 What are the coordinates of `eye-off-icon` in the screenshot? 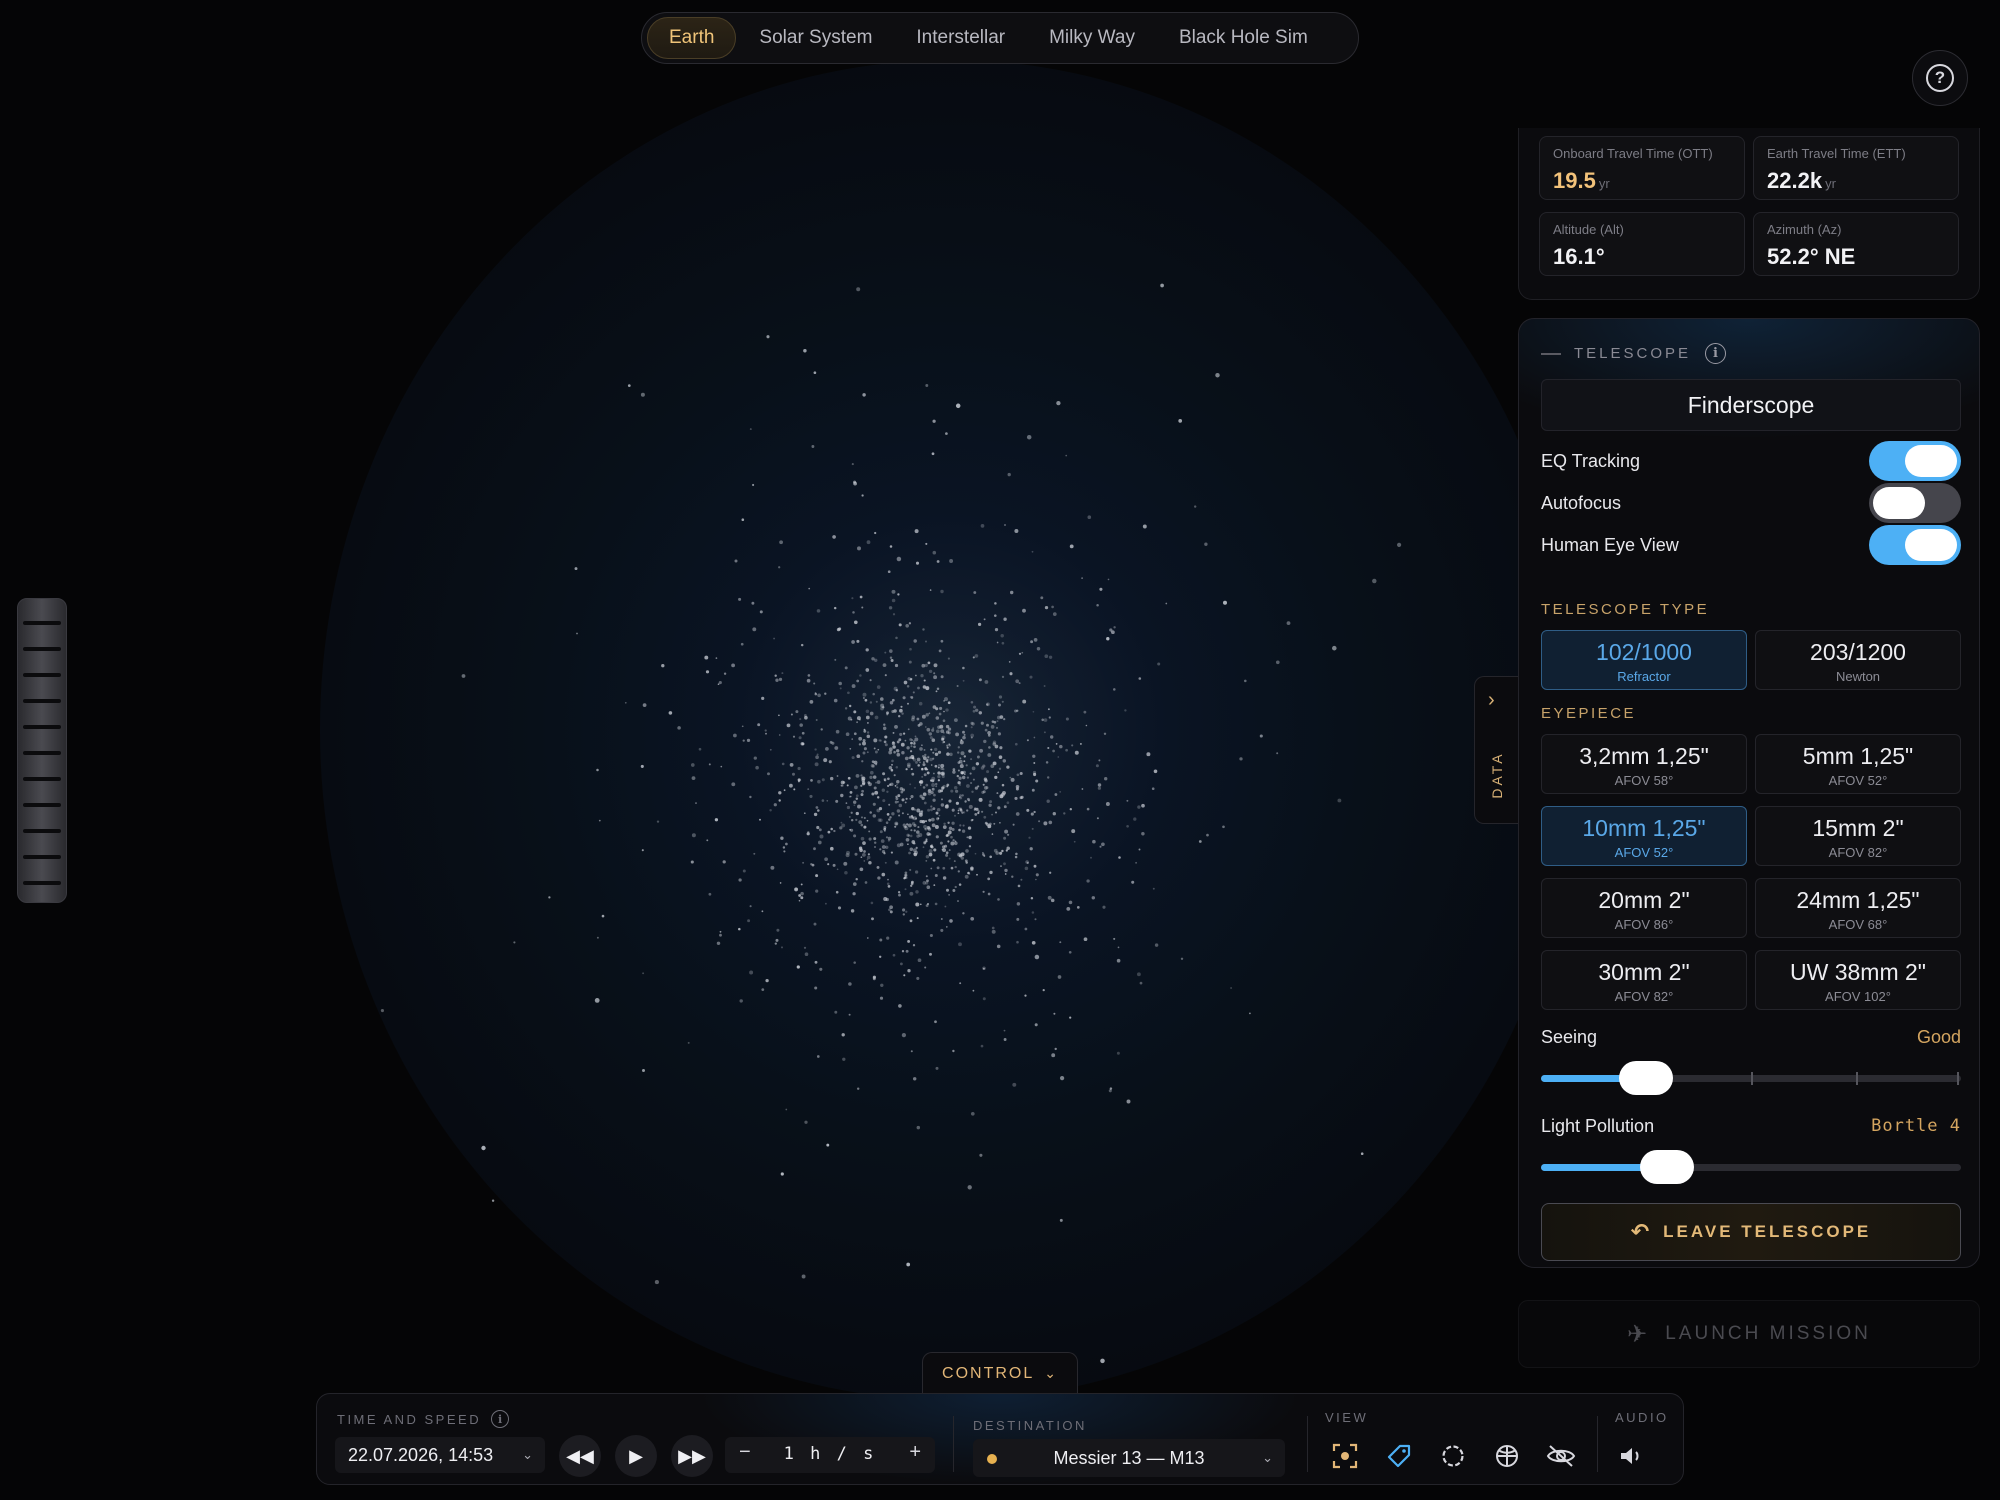 It's located at (1561, 1456).